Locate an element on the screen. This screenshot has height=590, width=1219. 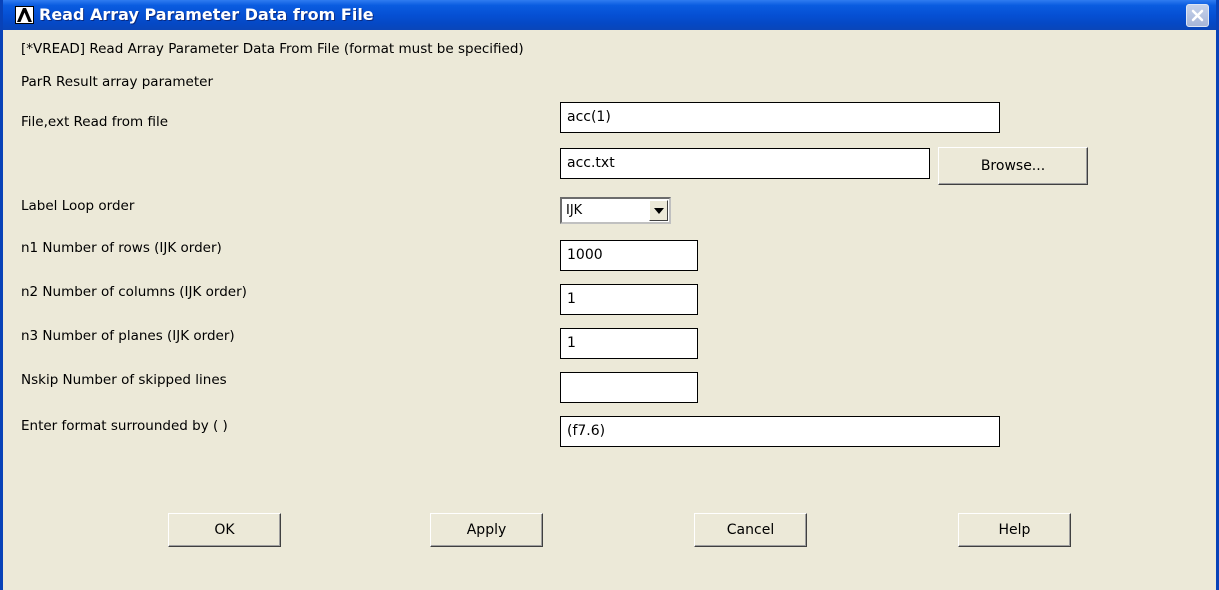
nskip-input is located at coordinates (629, 387).